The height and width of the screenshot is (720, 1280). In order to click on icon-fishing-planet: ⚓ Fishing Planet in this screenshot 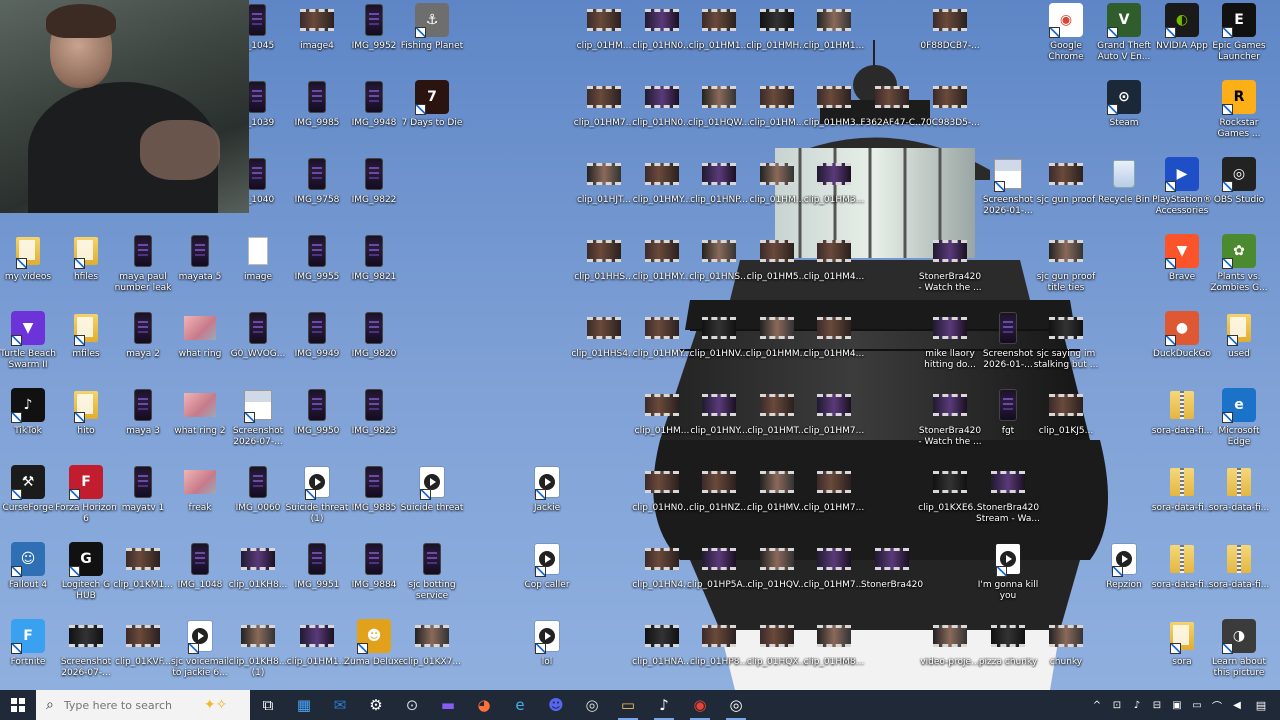, I will do `click(432, 27)`.